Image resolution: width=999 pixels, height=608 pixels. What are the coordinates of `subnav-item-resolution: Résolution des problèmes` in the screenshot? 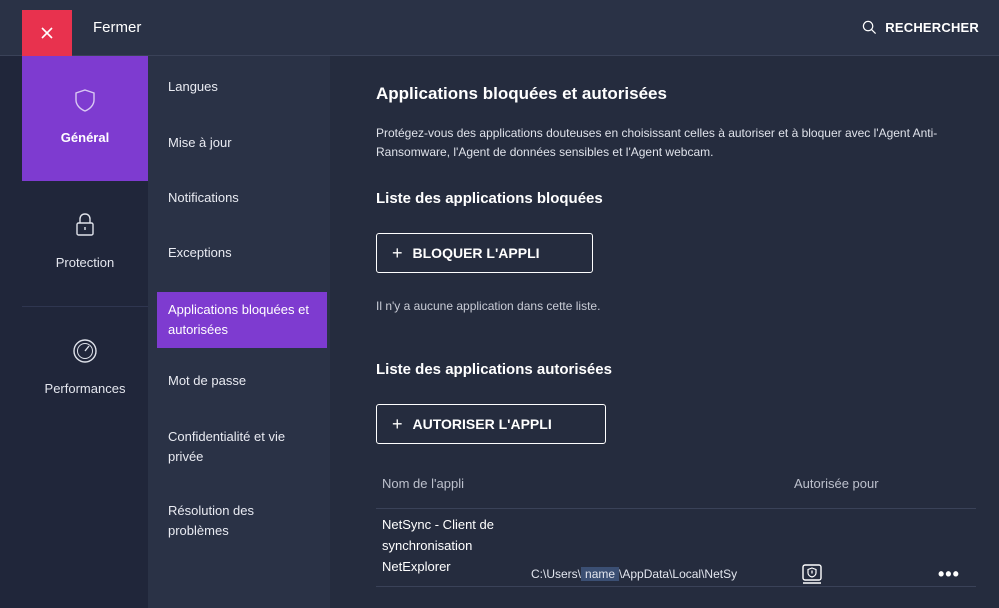 It's located at (227, 521).